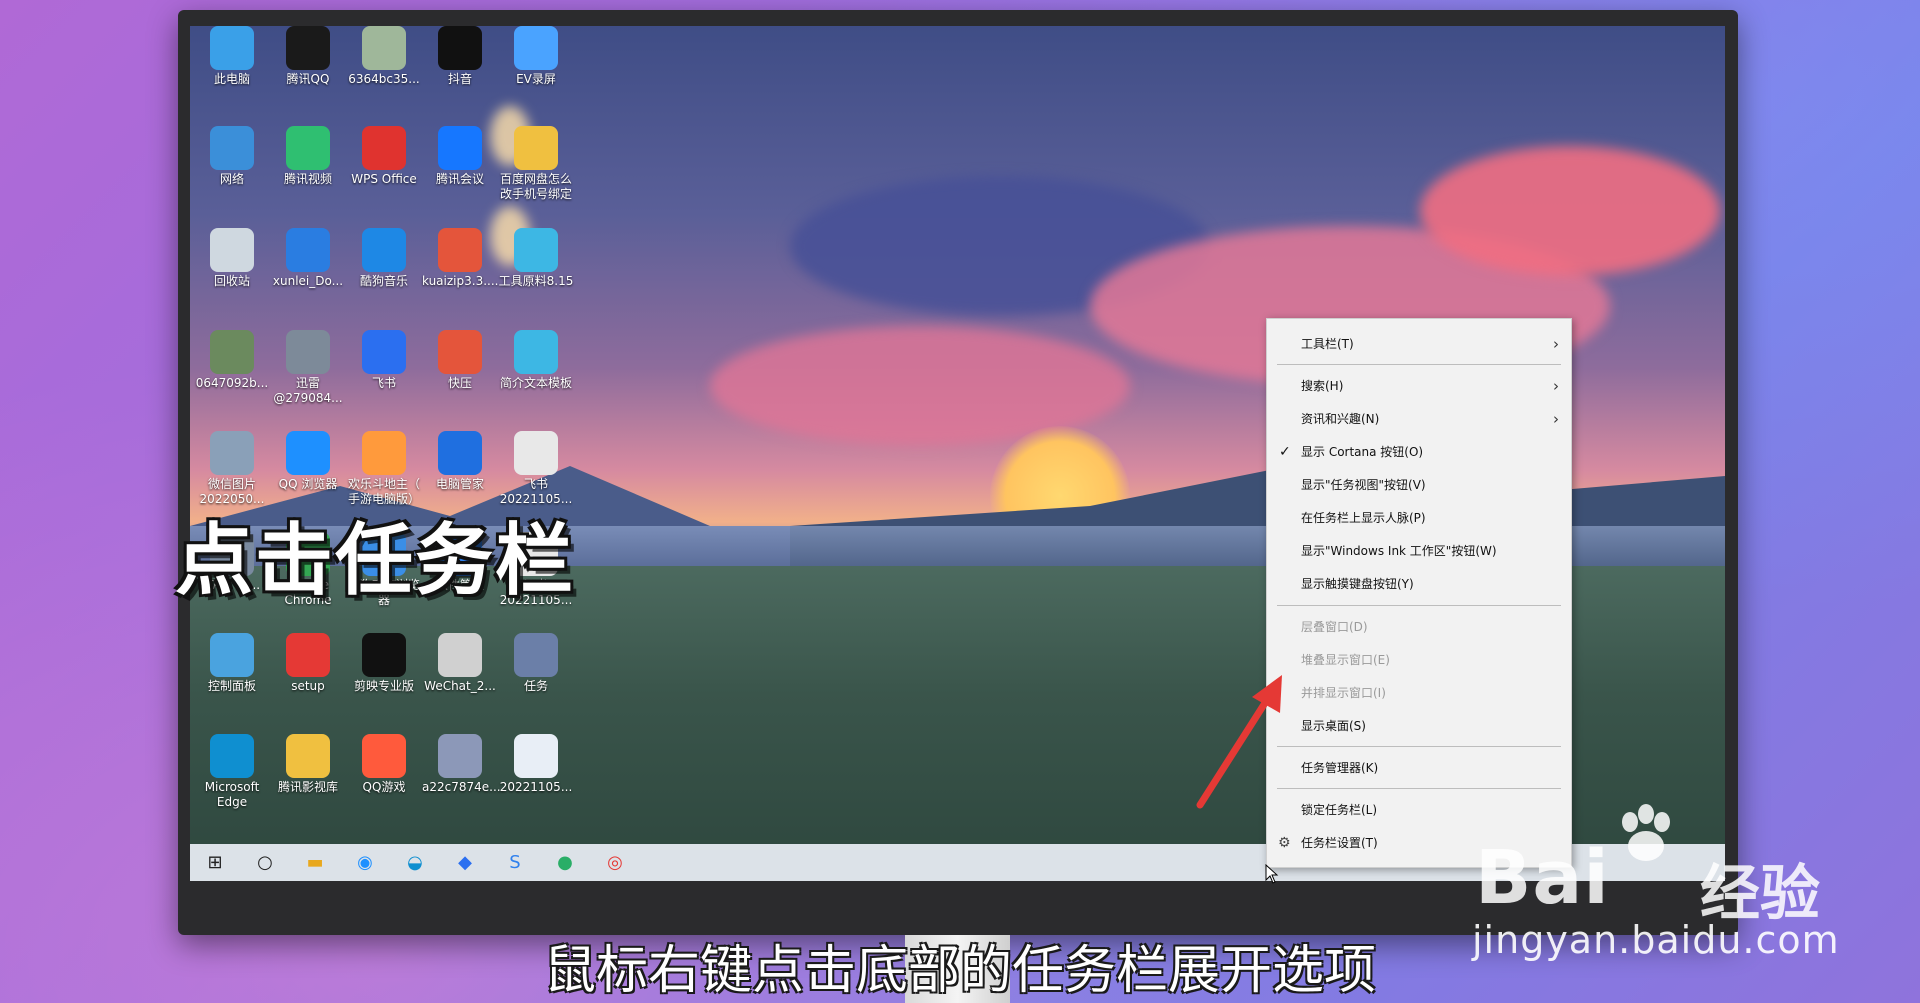  I want to click on desktop-icon: 腾讯QQ, so click(308, 56).